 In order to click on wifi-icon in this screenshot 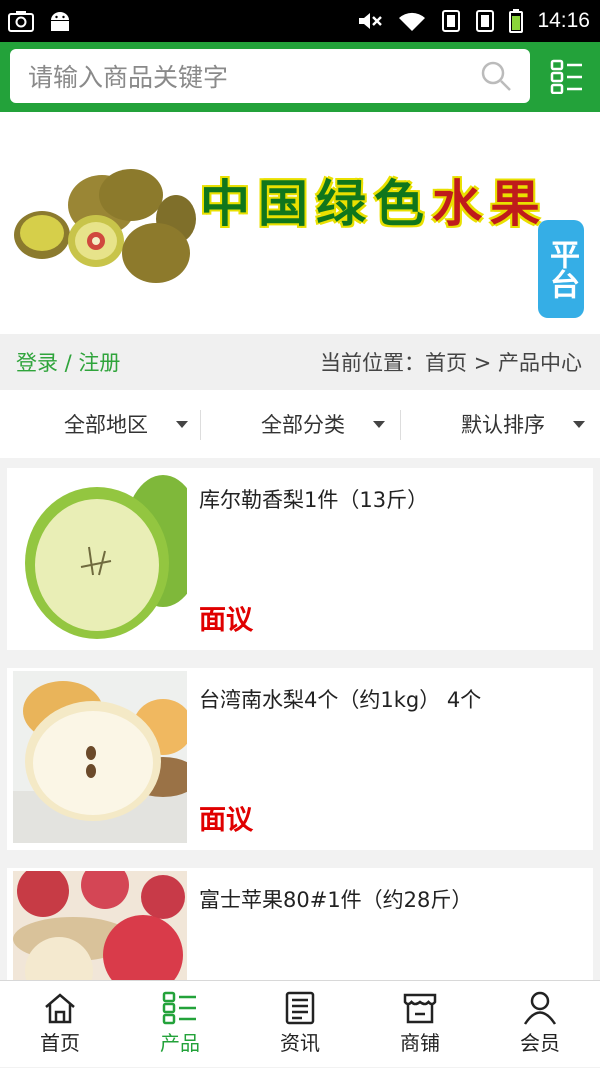, I will do `click(412, 21)`.